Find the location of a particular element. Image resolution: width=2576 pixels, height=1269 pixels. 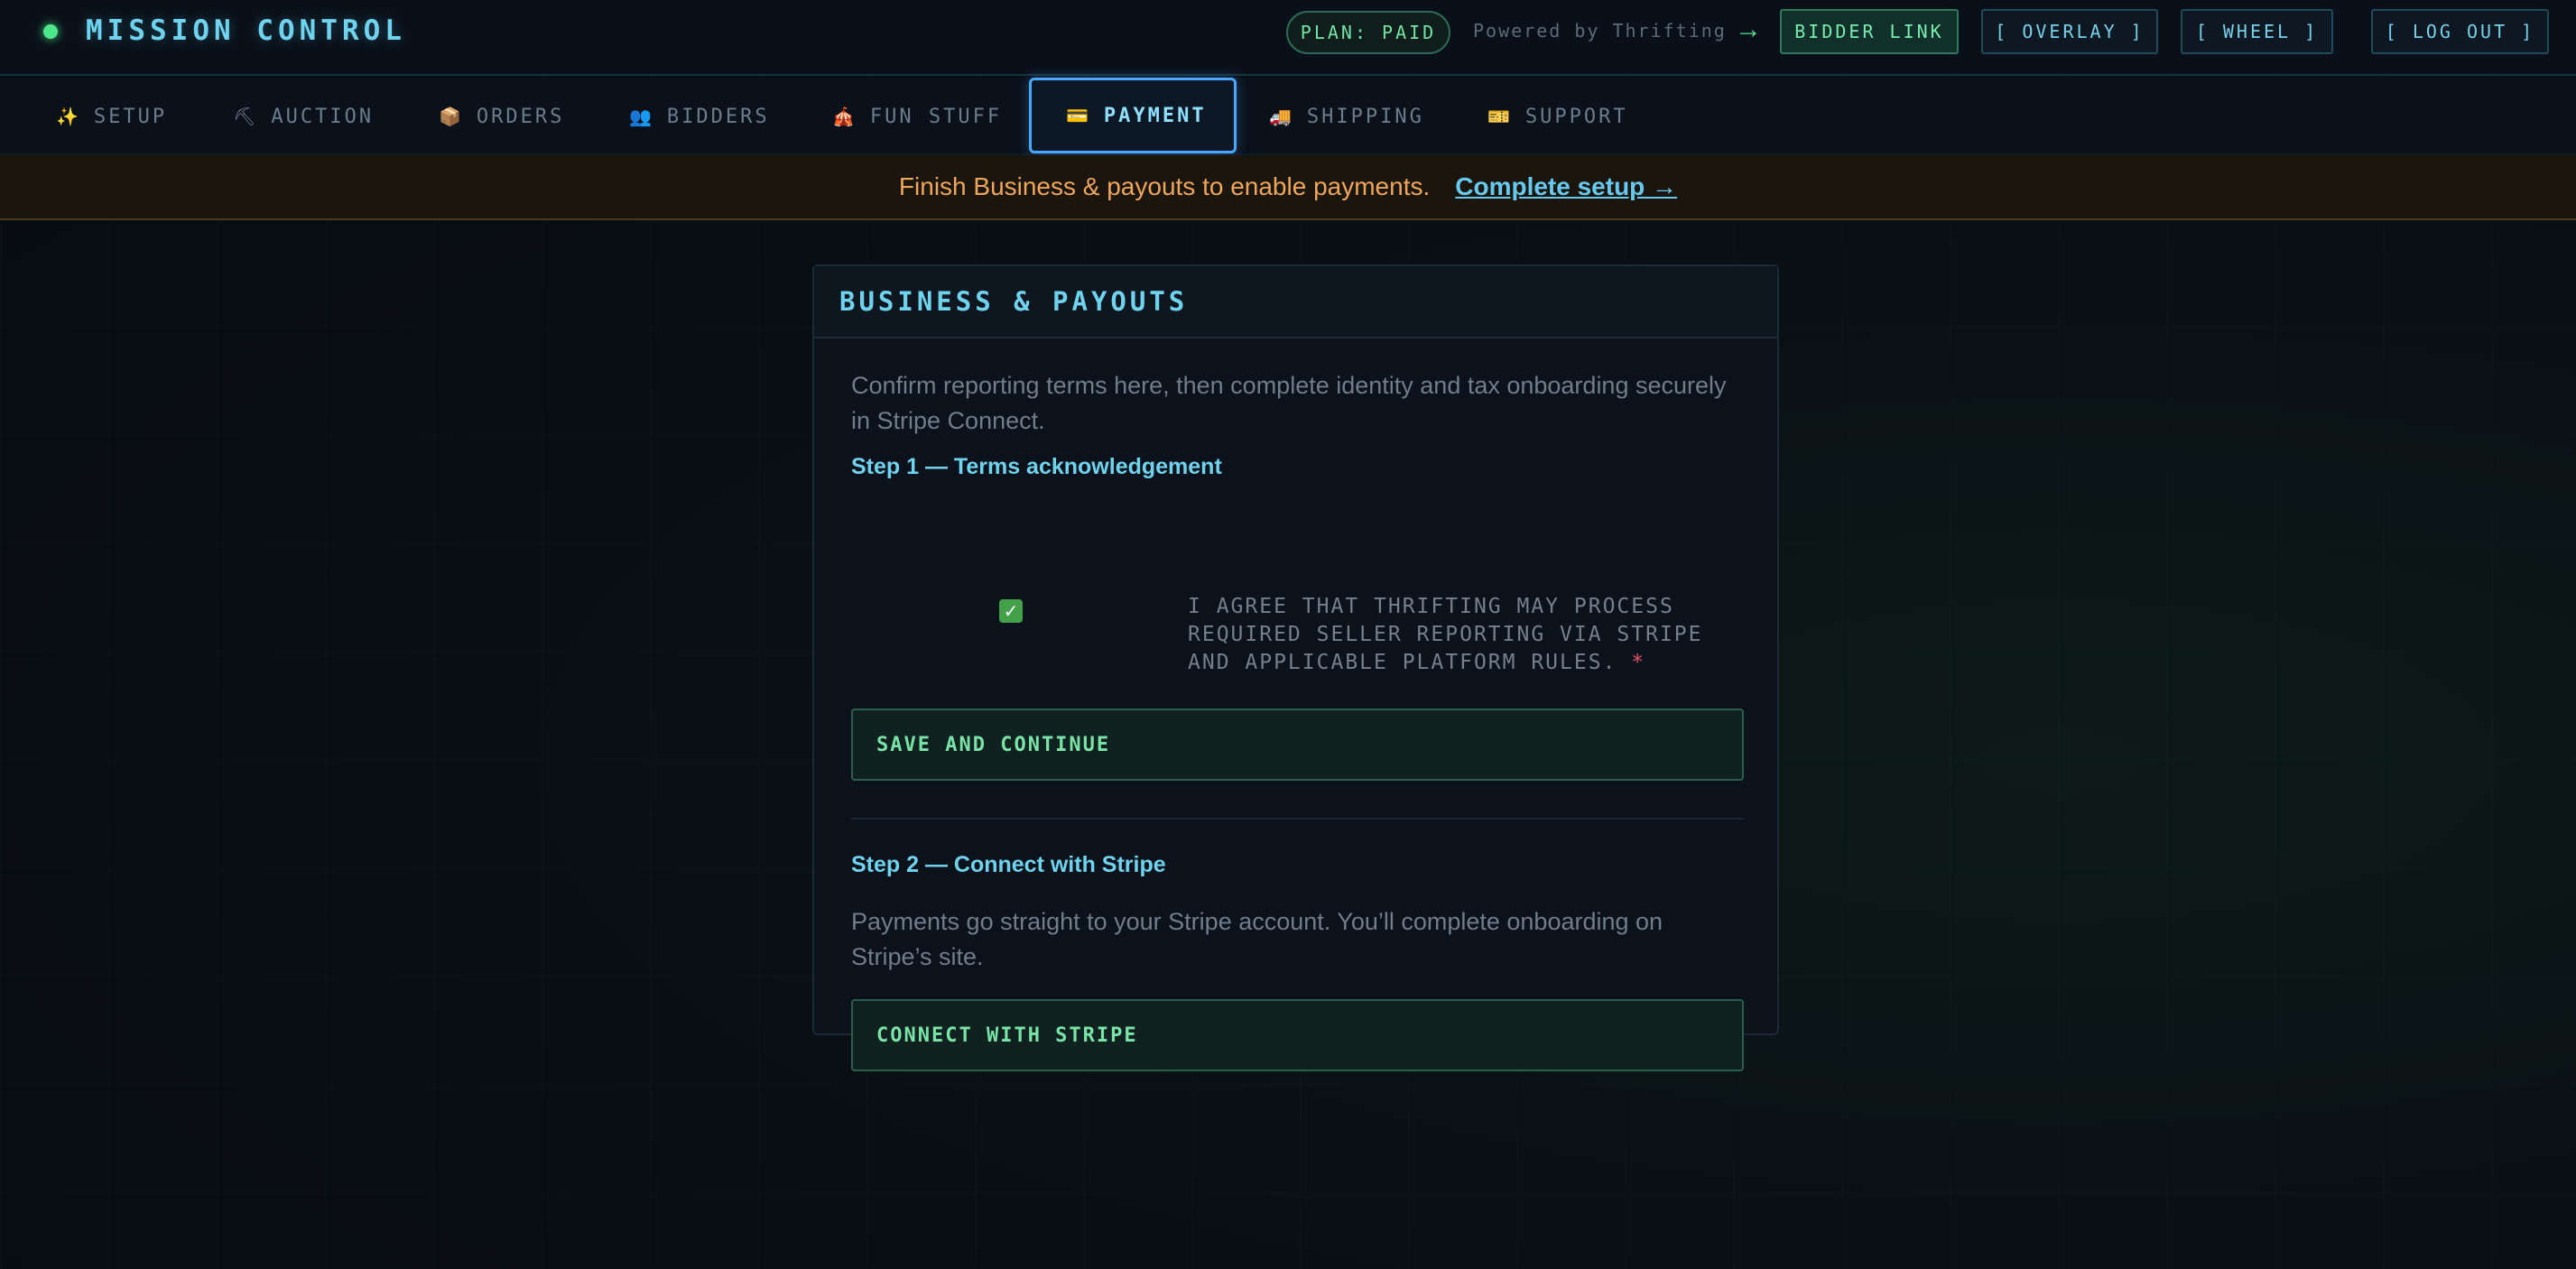

tab-orders: 📦 ORDERS is located at coordinates (502, 116).